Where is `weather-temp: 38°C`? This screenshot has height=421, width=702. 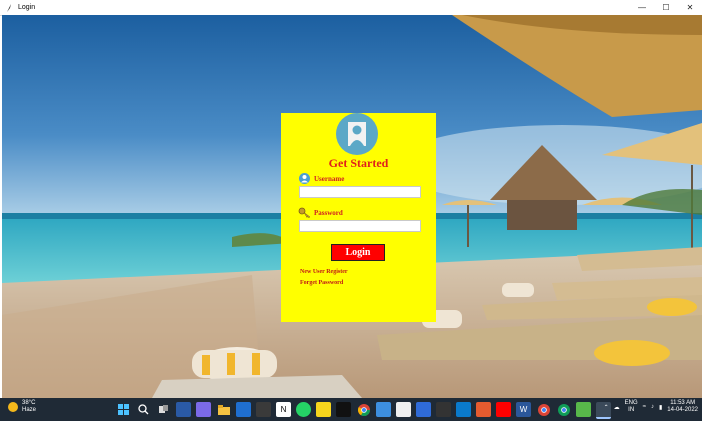
weather-temp: 38°C is located at coordinates (29, 403).